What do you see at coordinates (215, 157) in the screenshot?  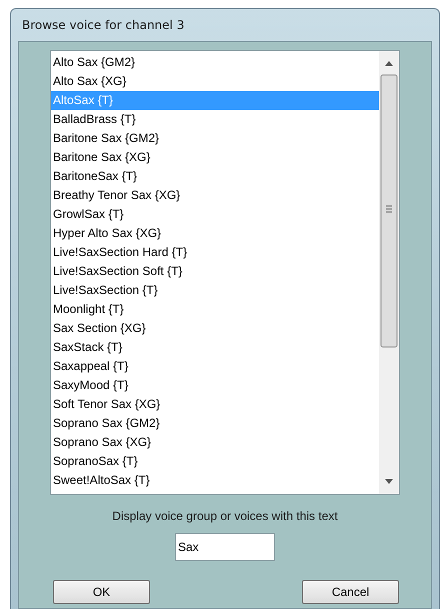 I see `list-item: Baritone Sax {XG}` at bounding box center [215, 157].